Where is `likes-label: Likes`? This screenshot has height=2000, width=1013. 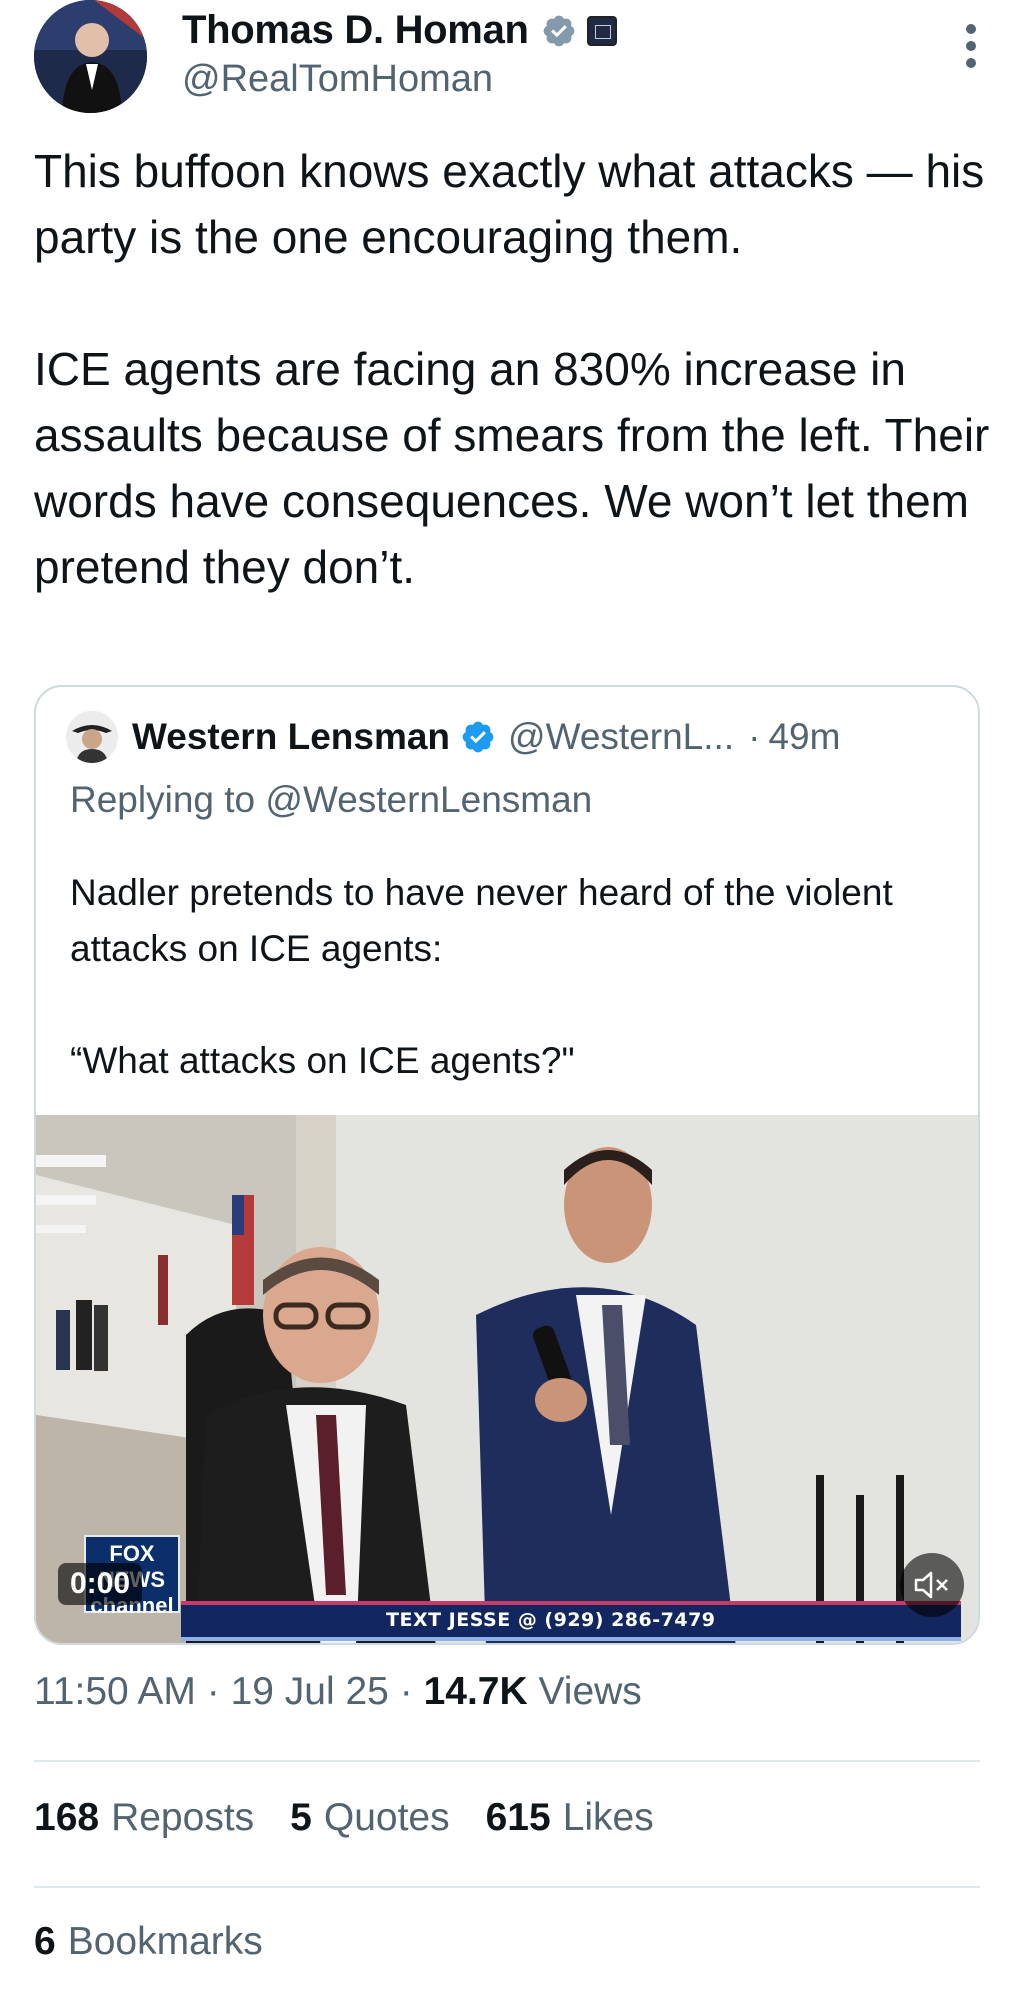 likes-label: Likes is located at coordinates (608, 1817).